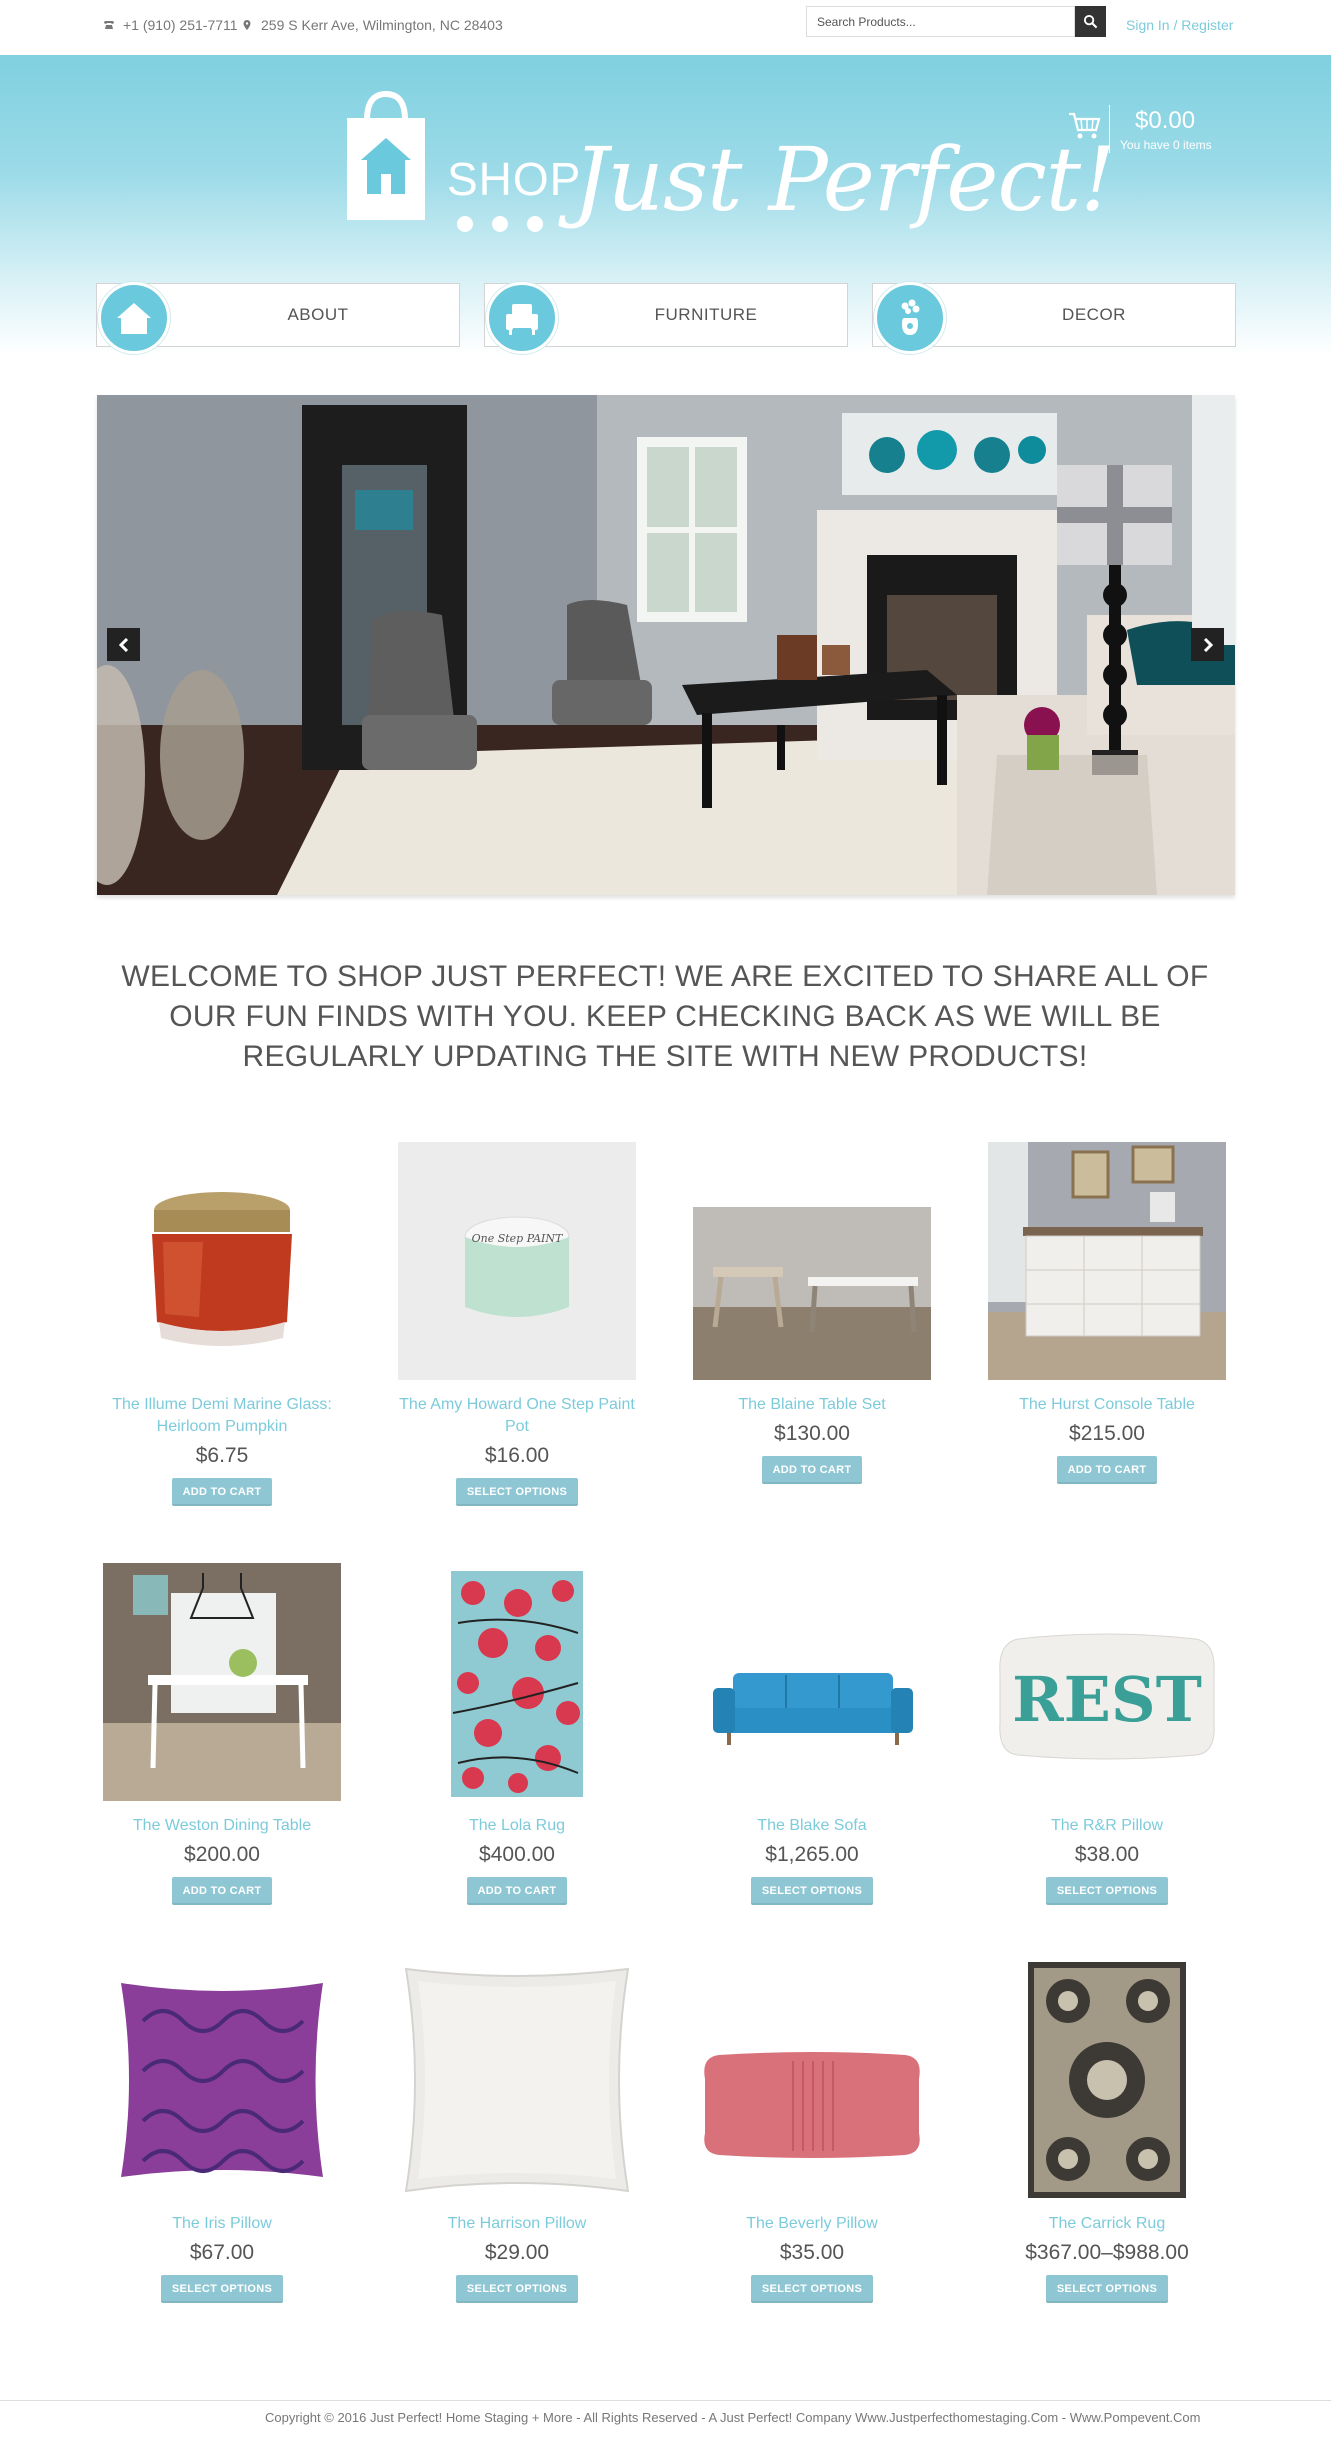 The image size is (1331, 2440). What do you see at coordinates (1085, 125) in the screenshot?
I see `cart-icon` at bounding box center [1085, 125].